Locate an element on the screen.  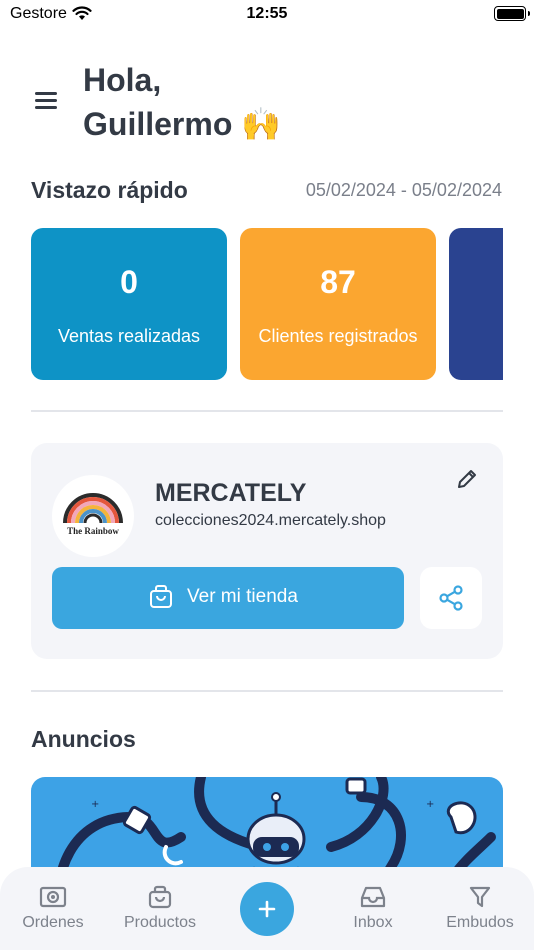
nav-item-products: Productos is located at coordinates (160, 908).